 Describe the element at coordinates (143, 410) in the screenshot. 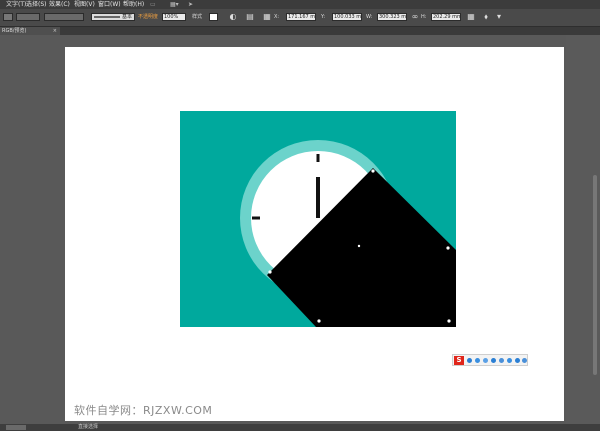

I see `watermark-text: 软件自学网：RJZXW.COM` at that location.